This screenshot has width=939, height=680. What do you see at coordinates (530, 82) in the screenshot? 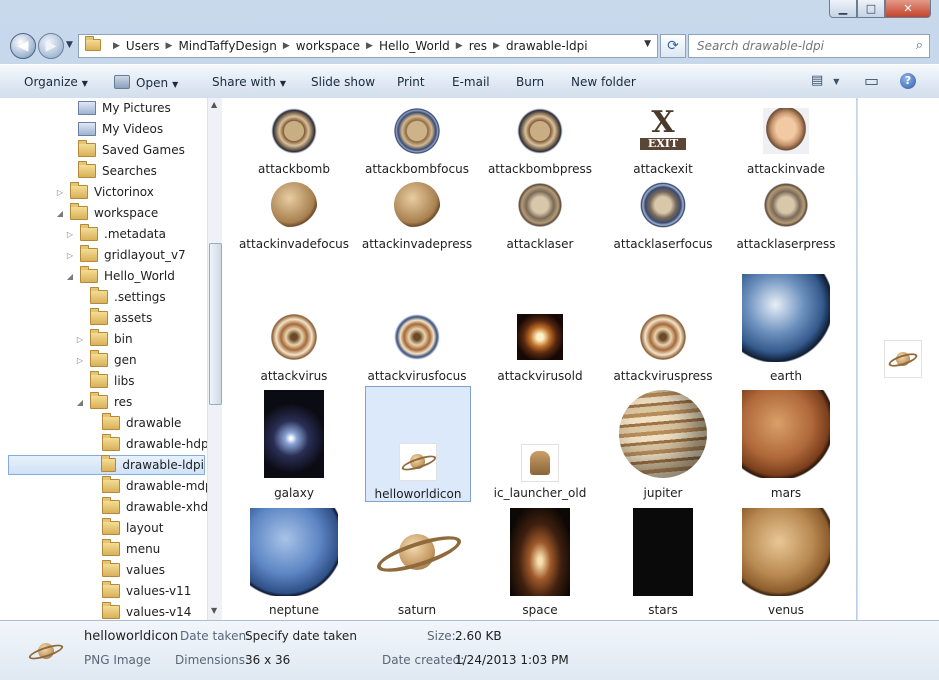
I see `burn-button: Burn` at bounding box center [530, 82].